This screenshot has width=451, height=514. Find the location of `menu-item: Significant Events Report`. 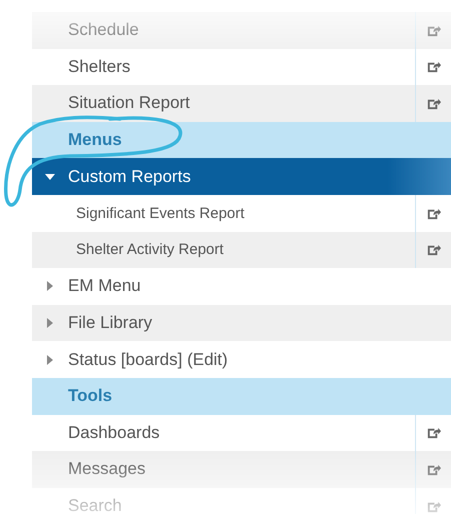

menu-item: Significant Events Report is located at coordinates (241, 213).